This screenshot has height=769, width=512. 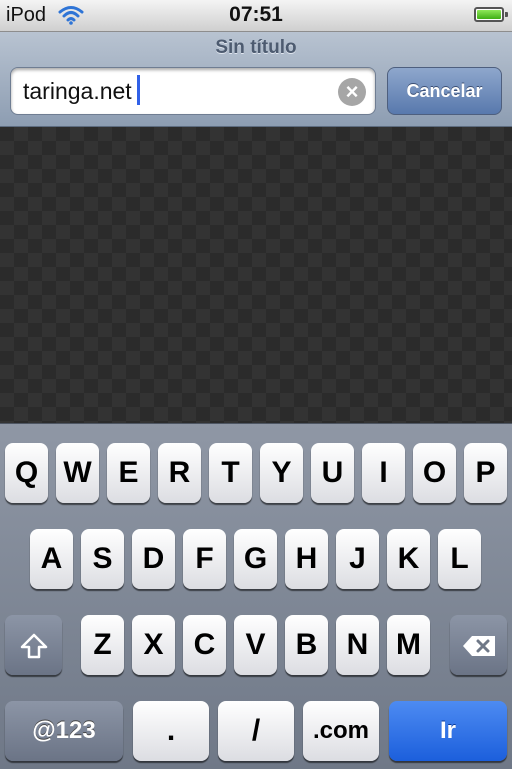 I want to click on key-v: V, so click(x=255, y=645).